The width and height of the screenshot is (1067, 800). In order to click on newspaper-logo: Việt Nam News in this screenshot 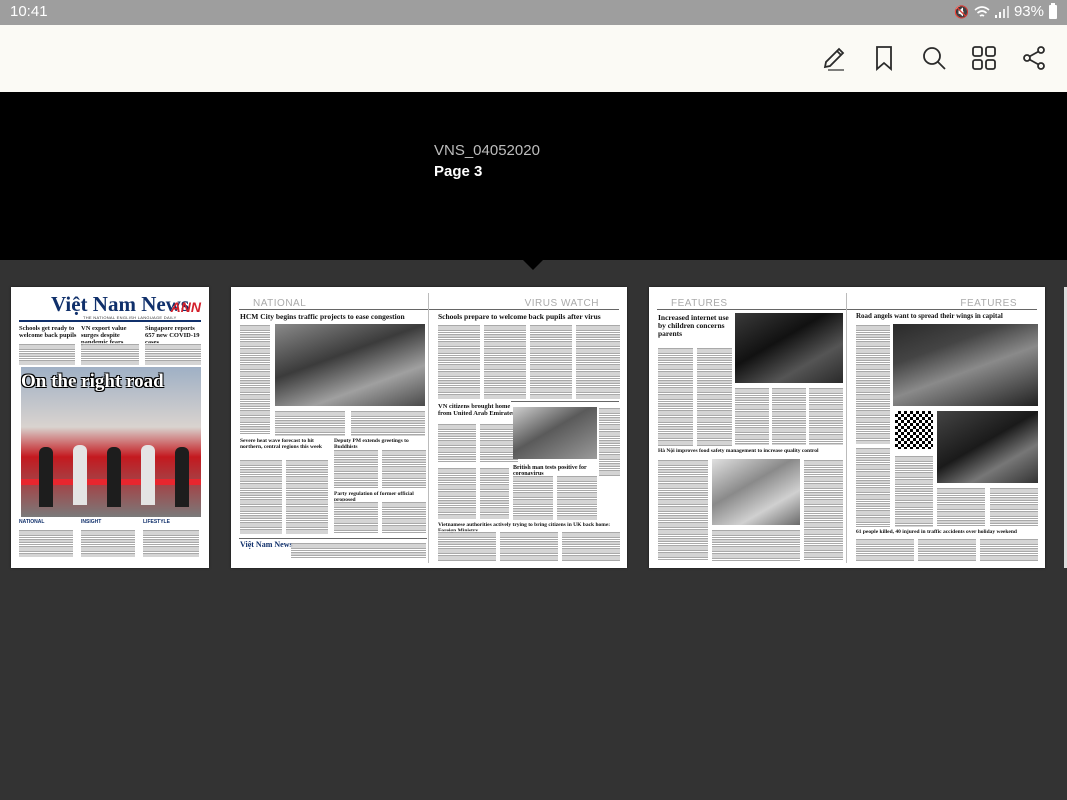, I will do `click(120, 304)`.